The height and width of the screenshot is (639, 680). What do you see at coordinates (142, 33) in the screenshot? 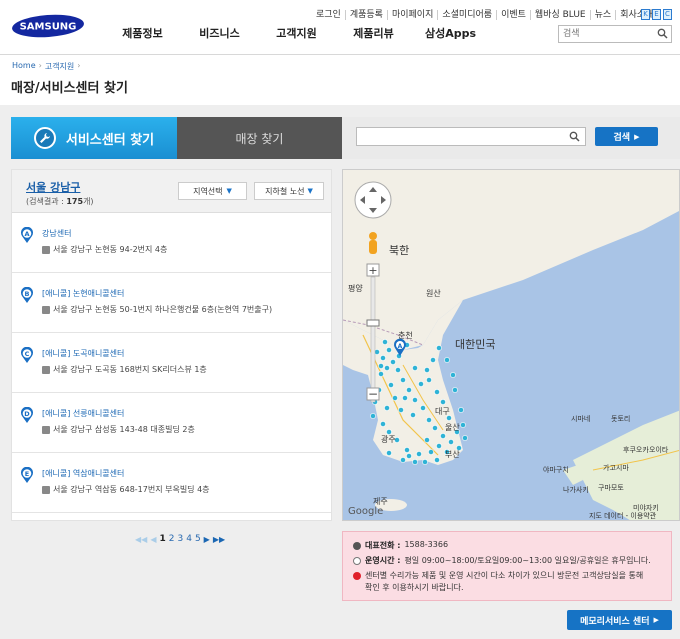
I see `nav-products: 제품정보` at bounding box center [142, 33].